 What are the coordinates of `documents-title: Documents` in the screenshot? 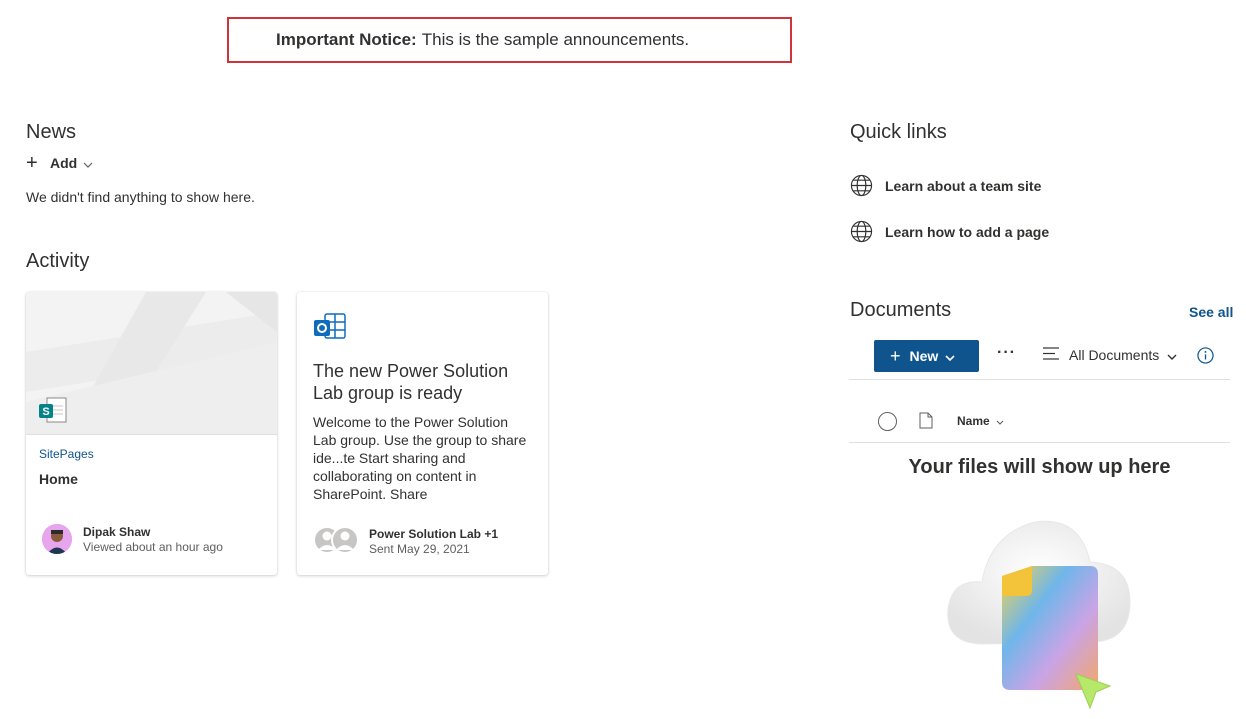 It's located at (901, 310).